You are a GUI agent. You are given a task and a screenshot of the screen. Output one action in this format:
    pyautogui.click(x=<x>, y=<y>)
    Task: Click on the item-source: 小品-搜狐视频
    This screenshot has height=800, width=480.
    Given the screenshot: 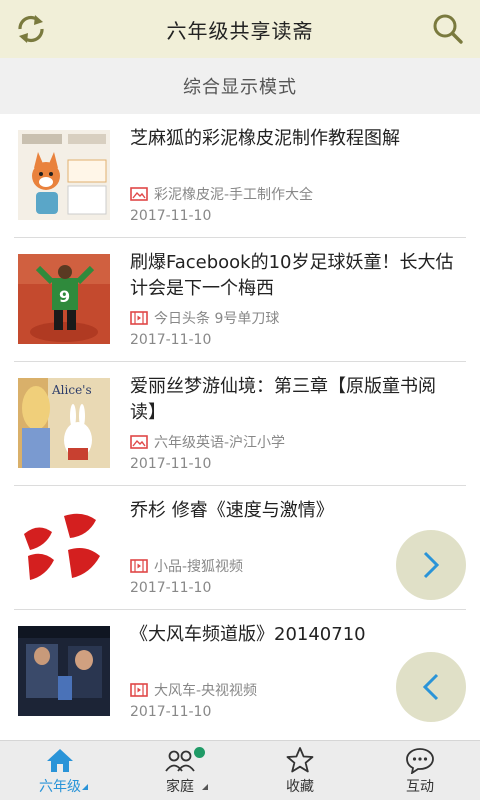 What is the action you would take?
    pyautogui.click(x=186, y=566)
    